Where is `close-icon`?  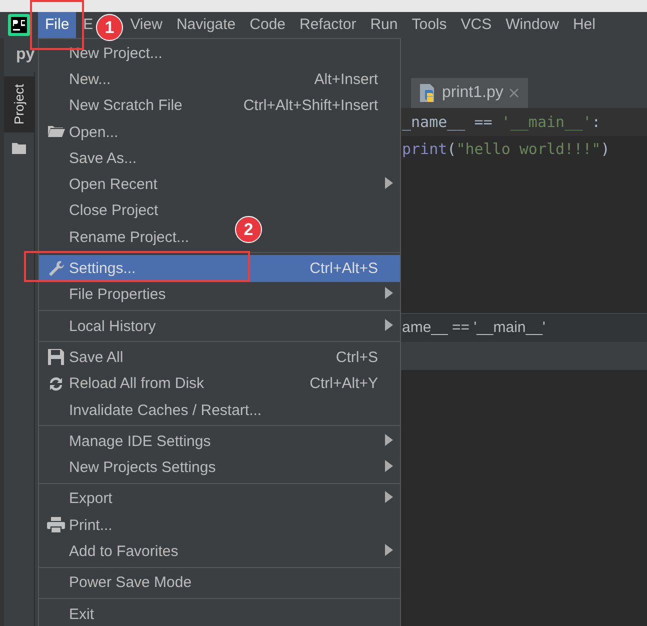
close-icon is located at coordinates (514, 93).